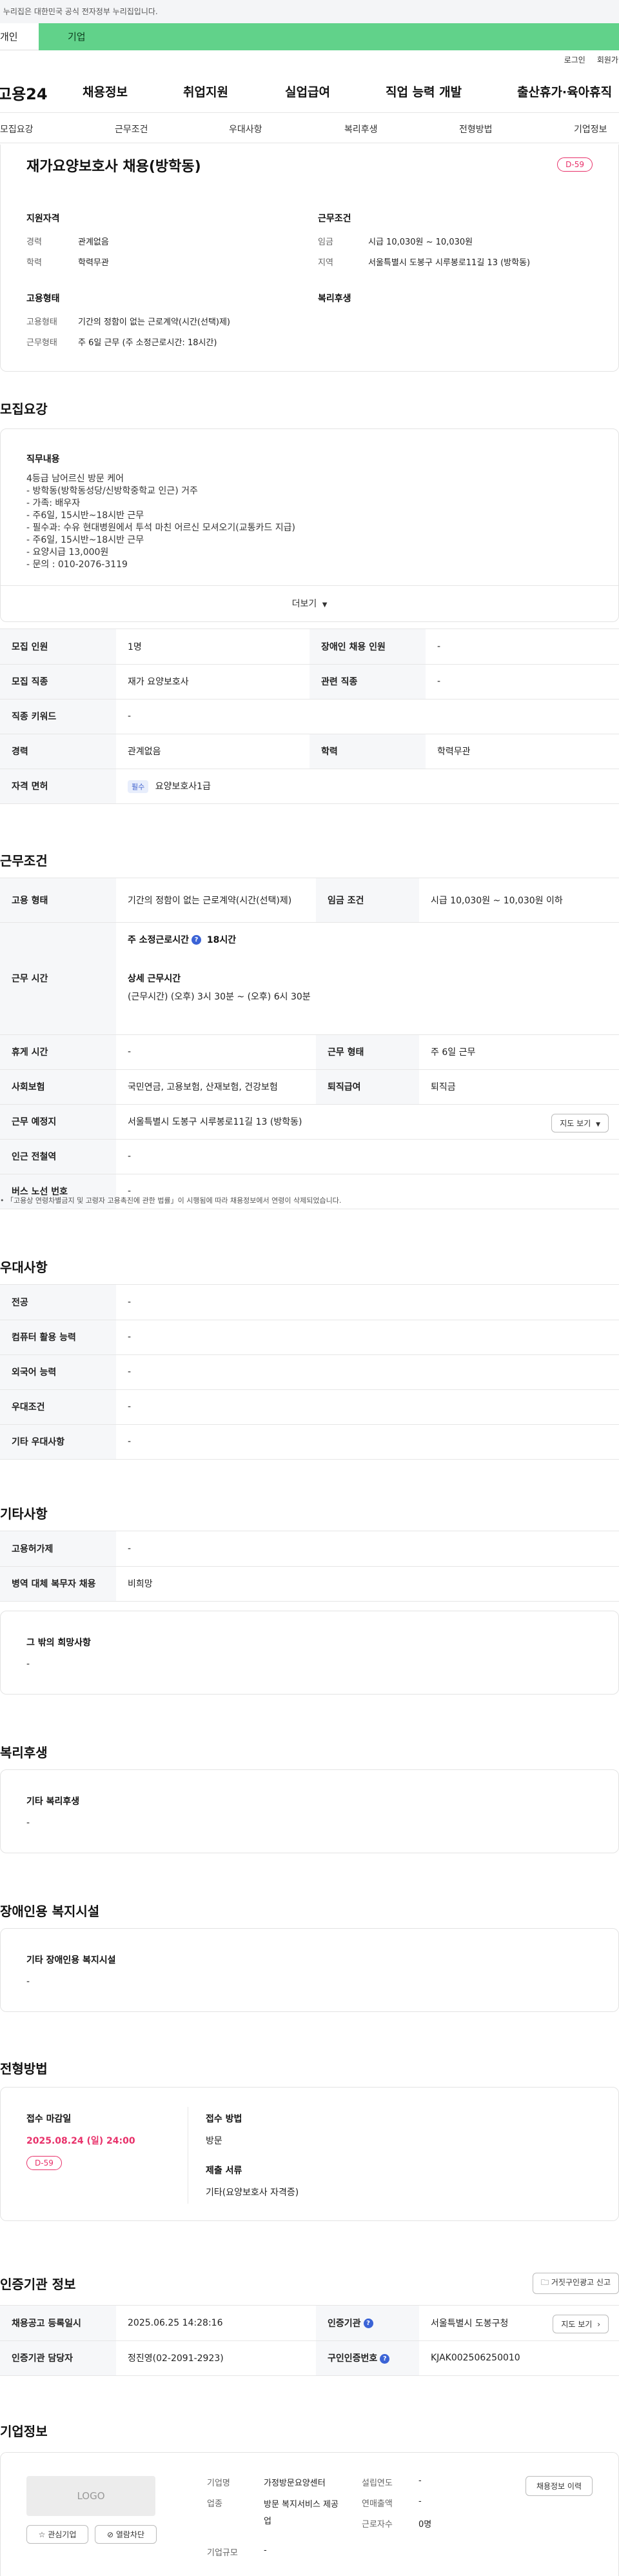 The height and width of the screenshot is (2576, 619). I want to click on report-fake-ad-label: 거짓구인광고 신고, so click(581, 2282).